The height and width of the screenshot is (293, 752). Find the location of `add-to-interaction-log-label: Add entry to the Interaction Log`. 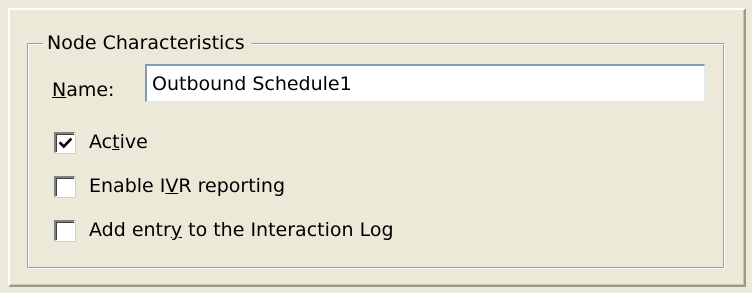

add-to-interaction-log-label: Add entry to the Interaction Log is located at coordinates (241, 230).